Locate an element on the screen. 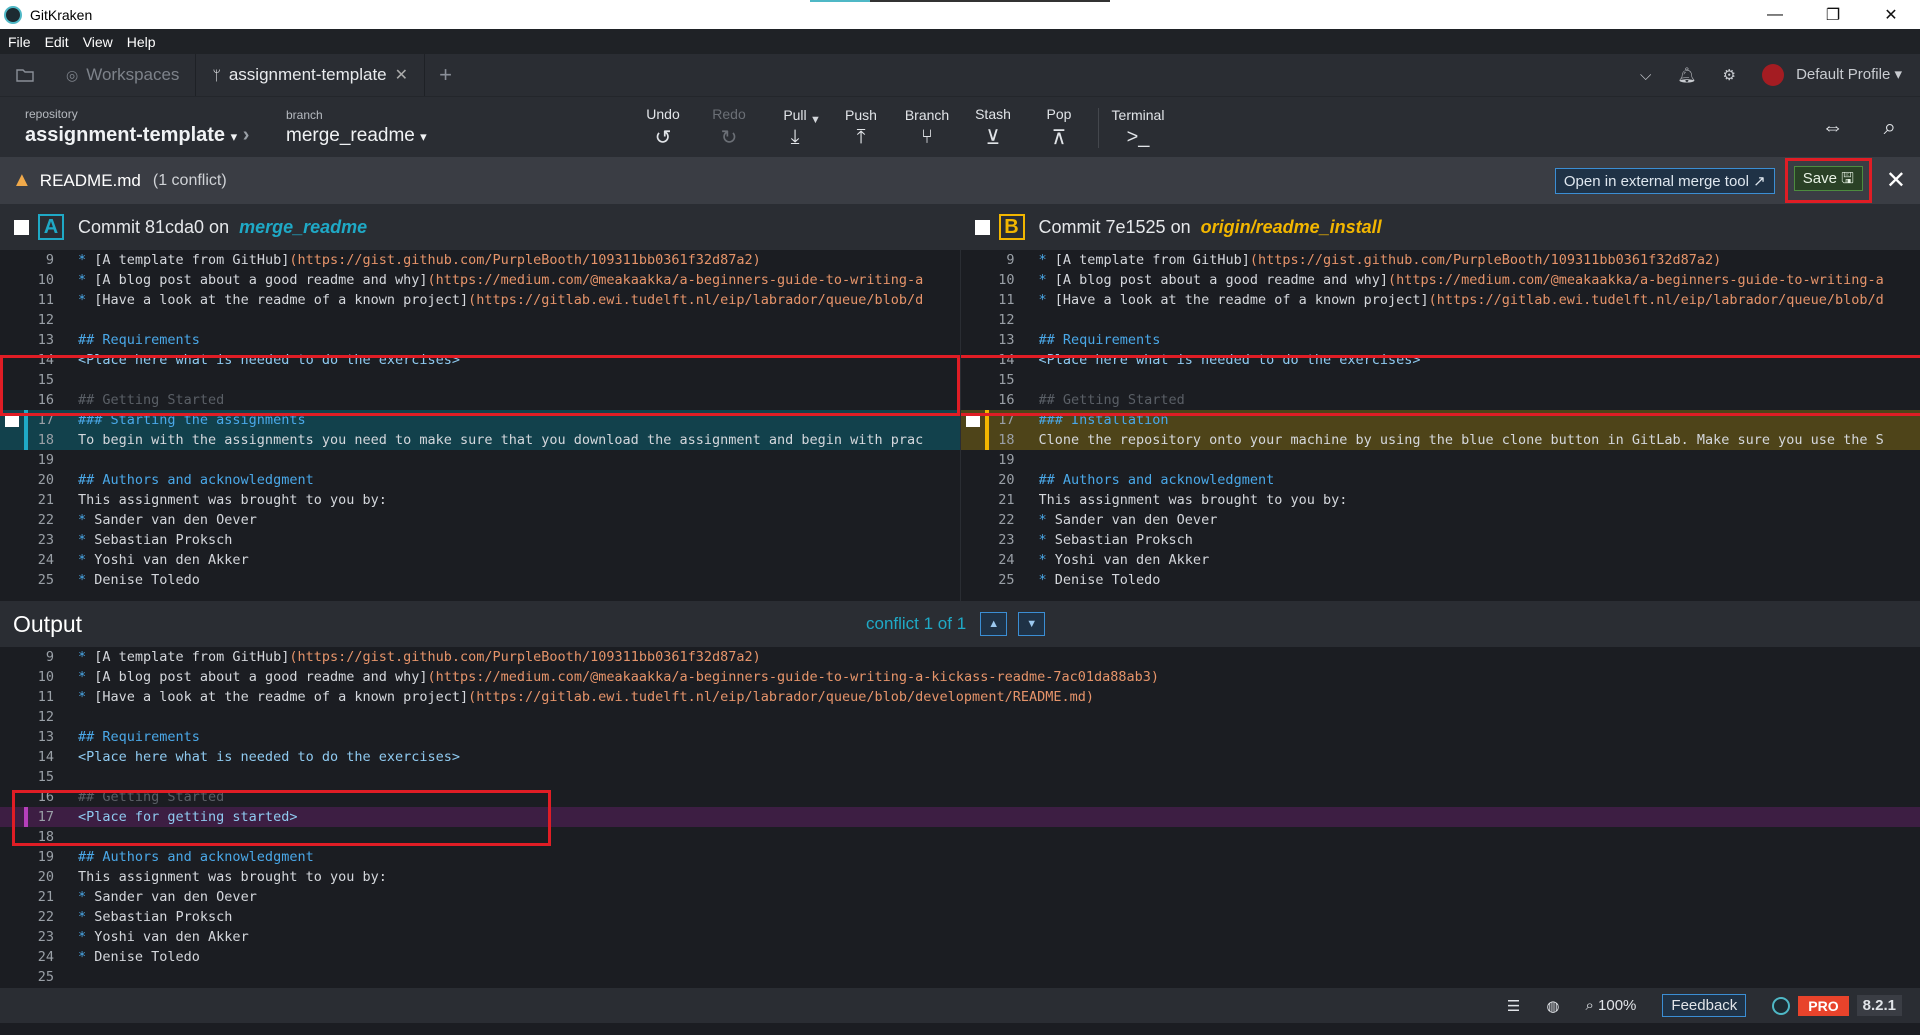 Image resolution: width=1920 pixels, height=1035 pixels. save-highlight-box: Save 🖫 is located at coordinates (1828, 180).